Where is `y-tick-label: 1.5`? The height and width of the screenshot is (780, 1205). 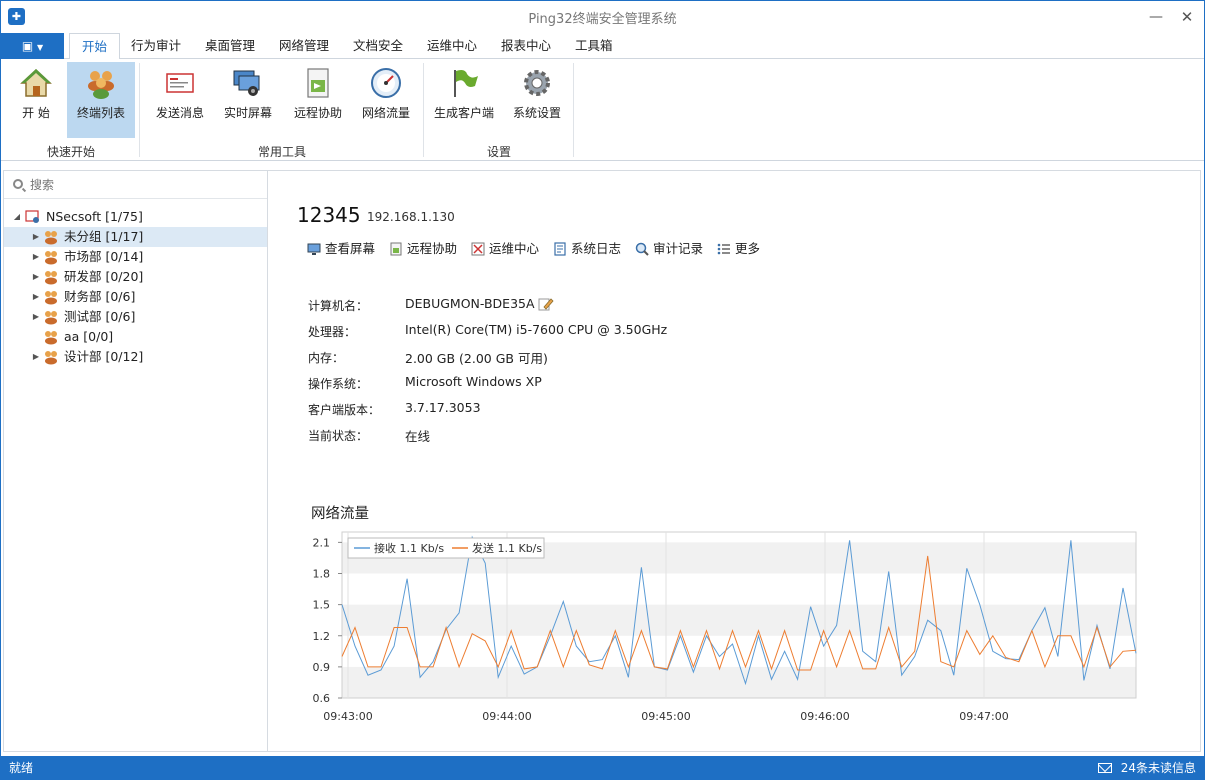
y-tick-label: 1.5 is located at coordinates (322, 605).